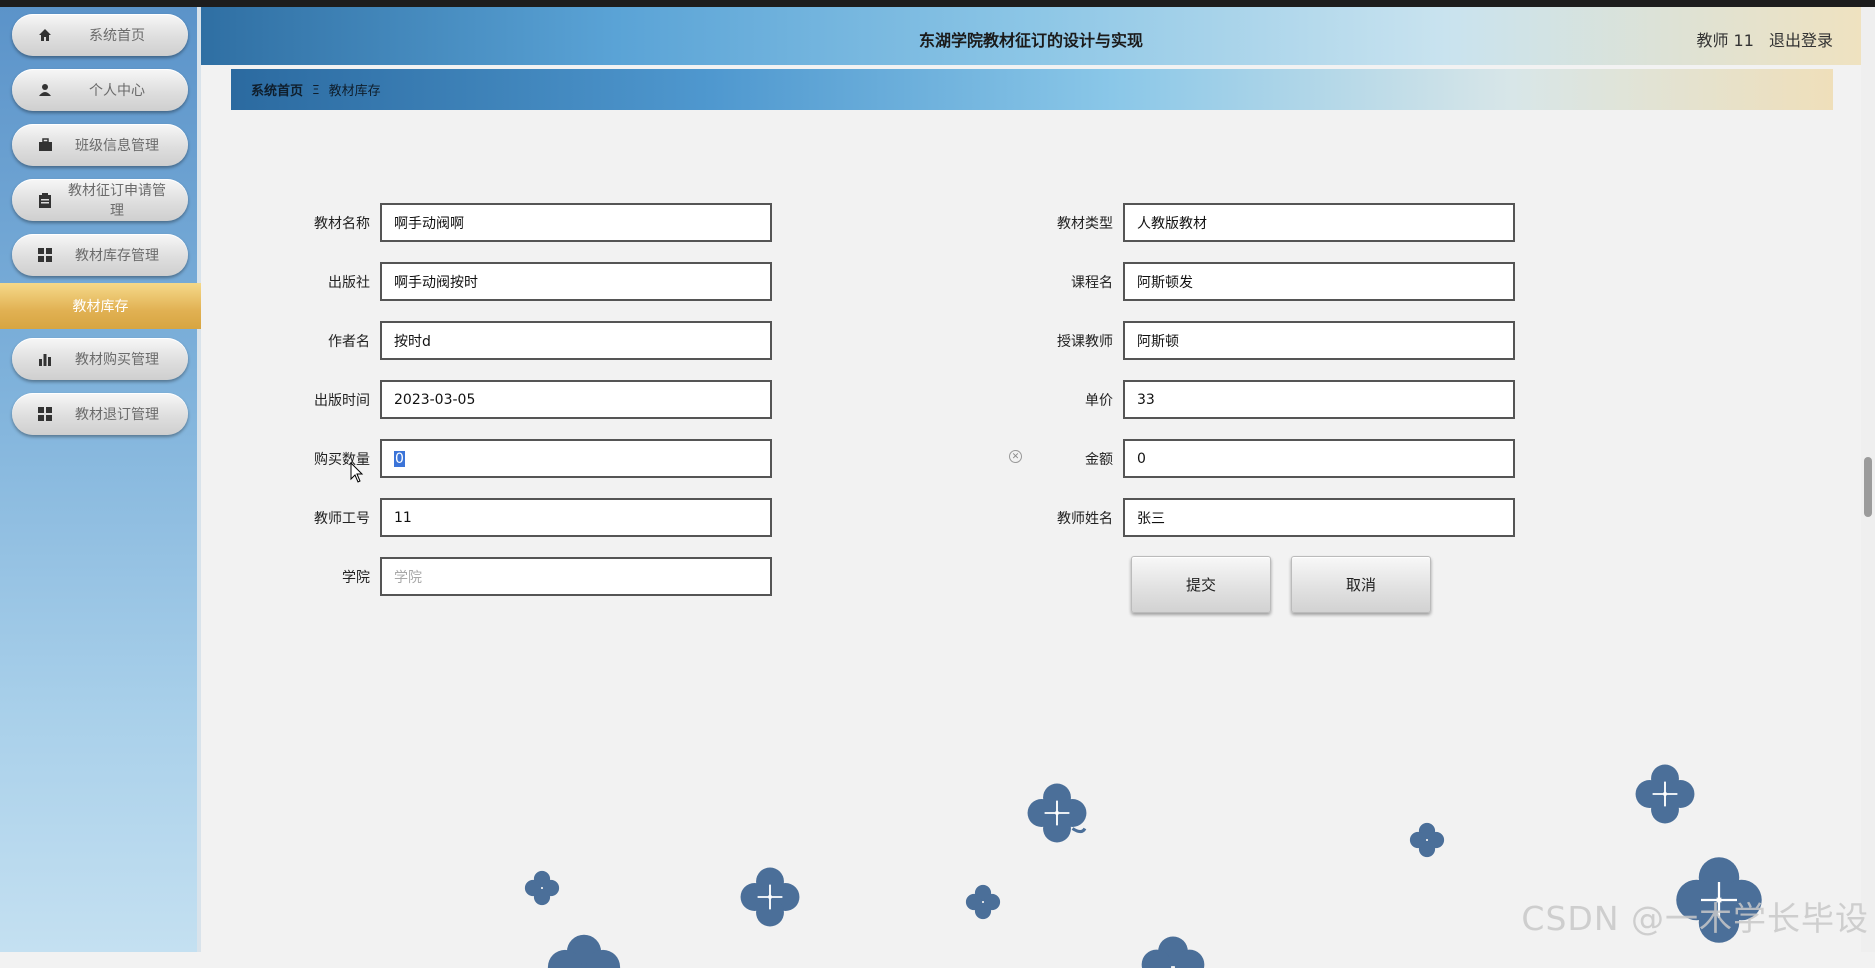  Describe the element at coordinates (1015, 456) in the screenshot. I see `clear-icon: ✕` at that location.